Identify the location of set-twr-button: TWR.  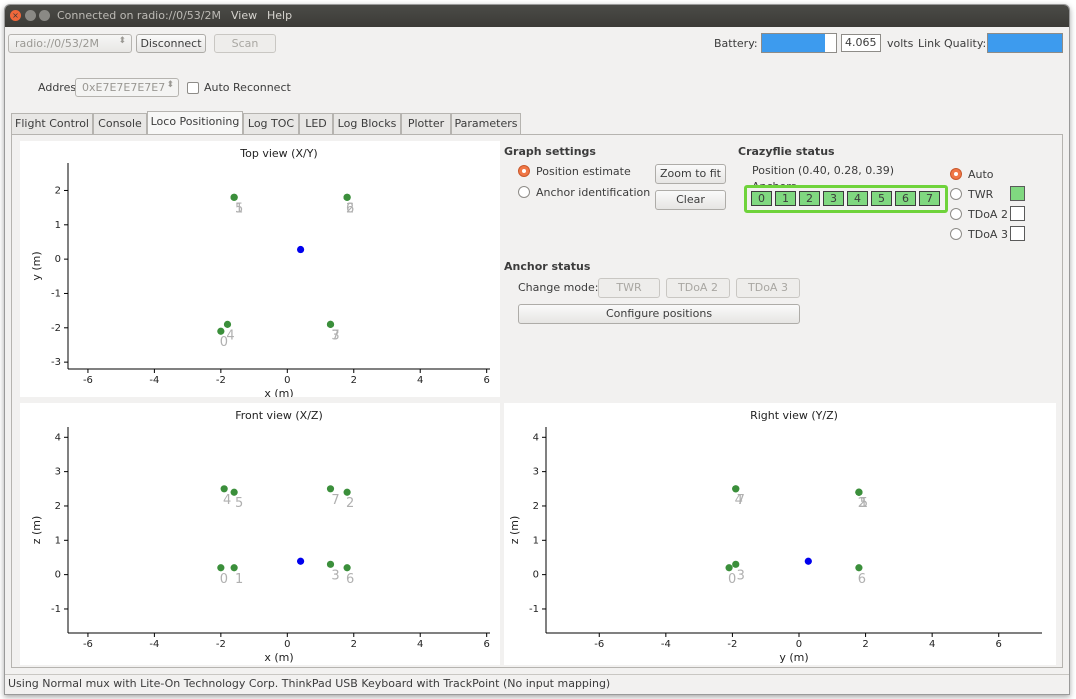
(629, 288).